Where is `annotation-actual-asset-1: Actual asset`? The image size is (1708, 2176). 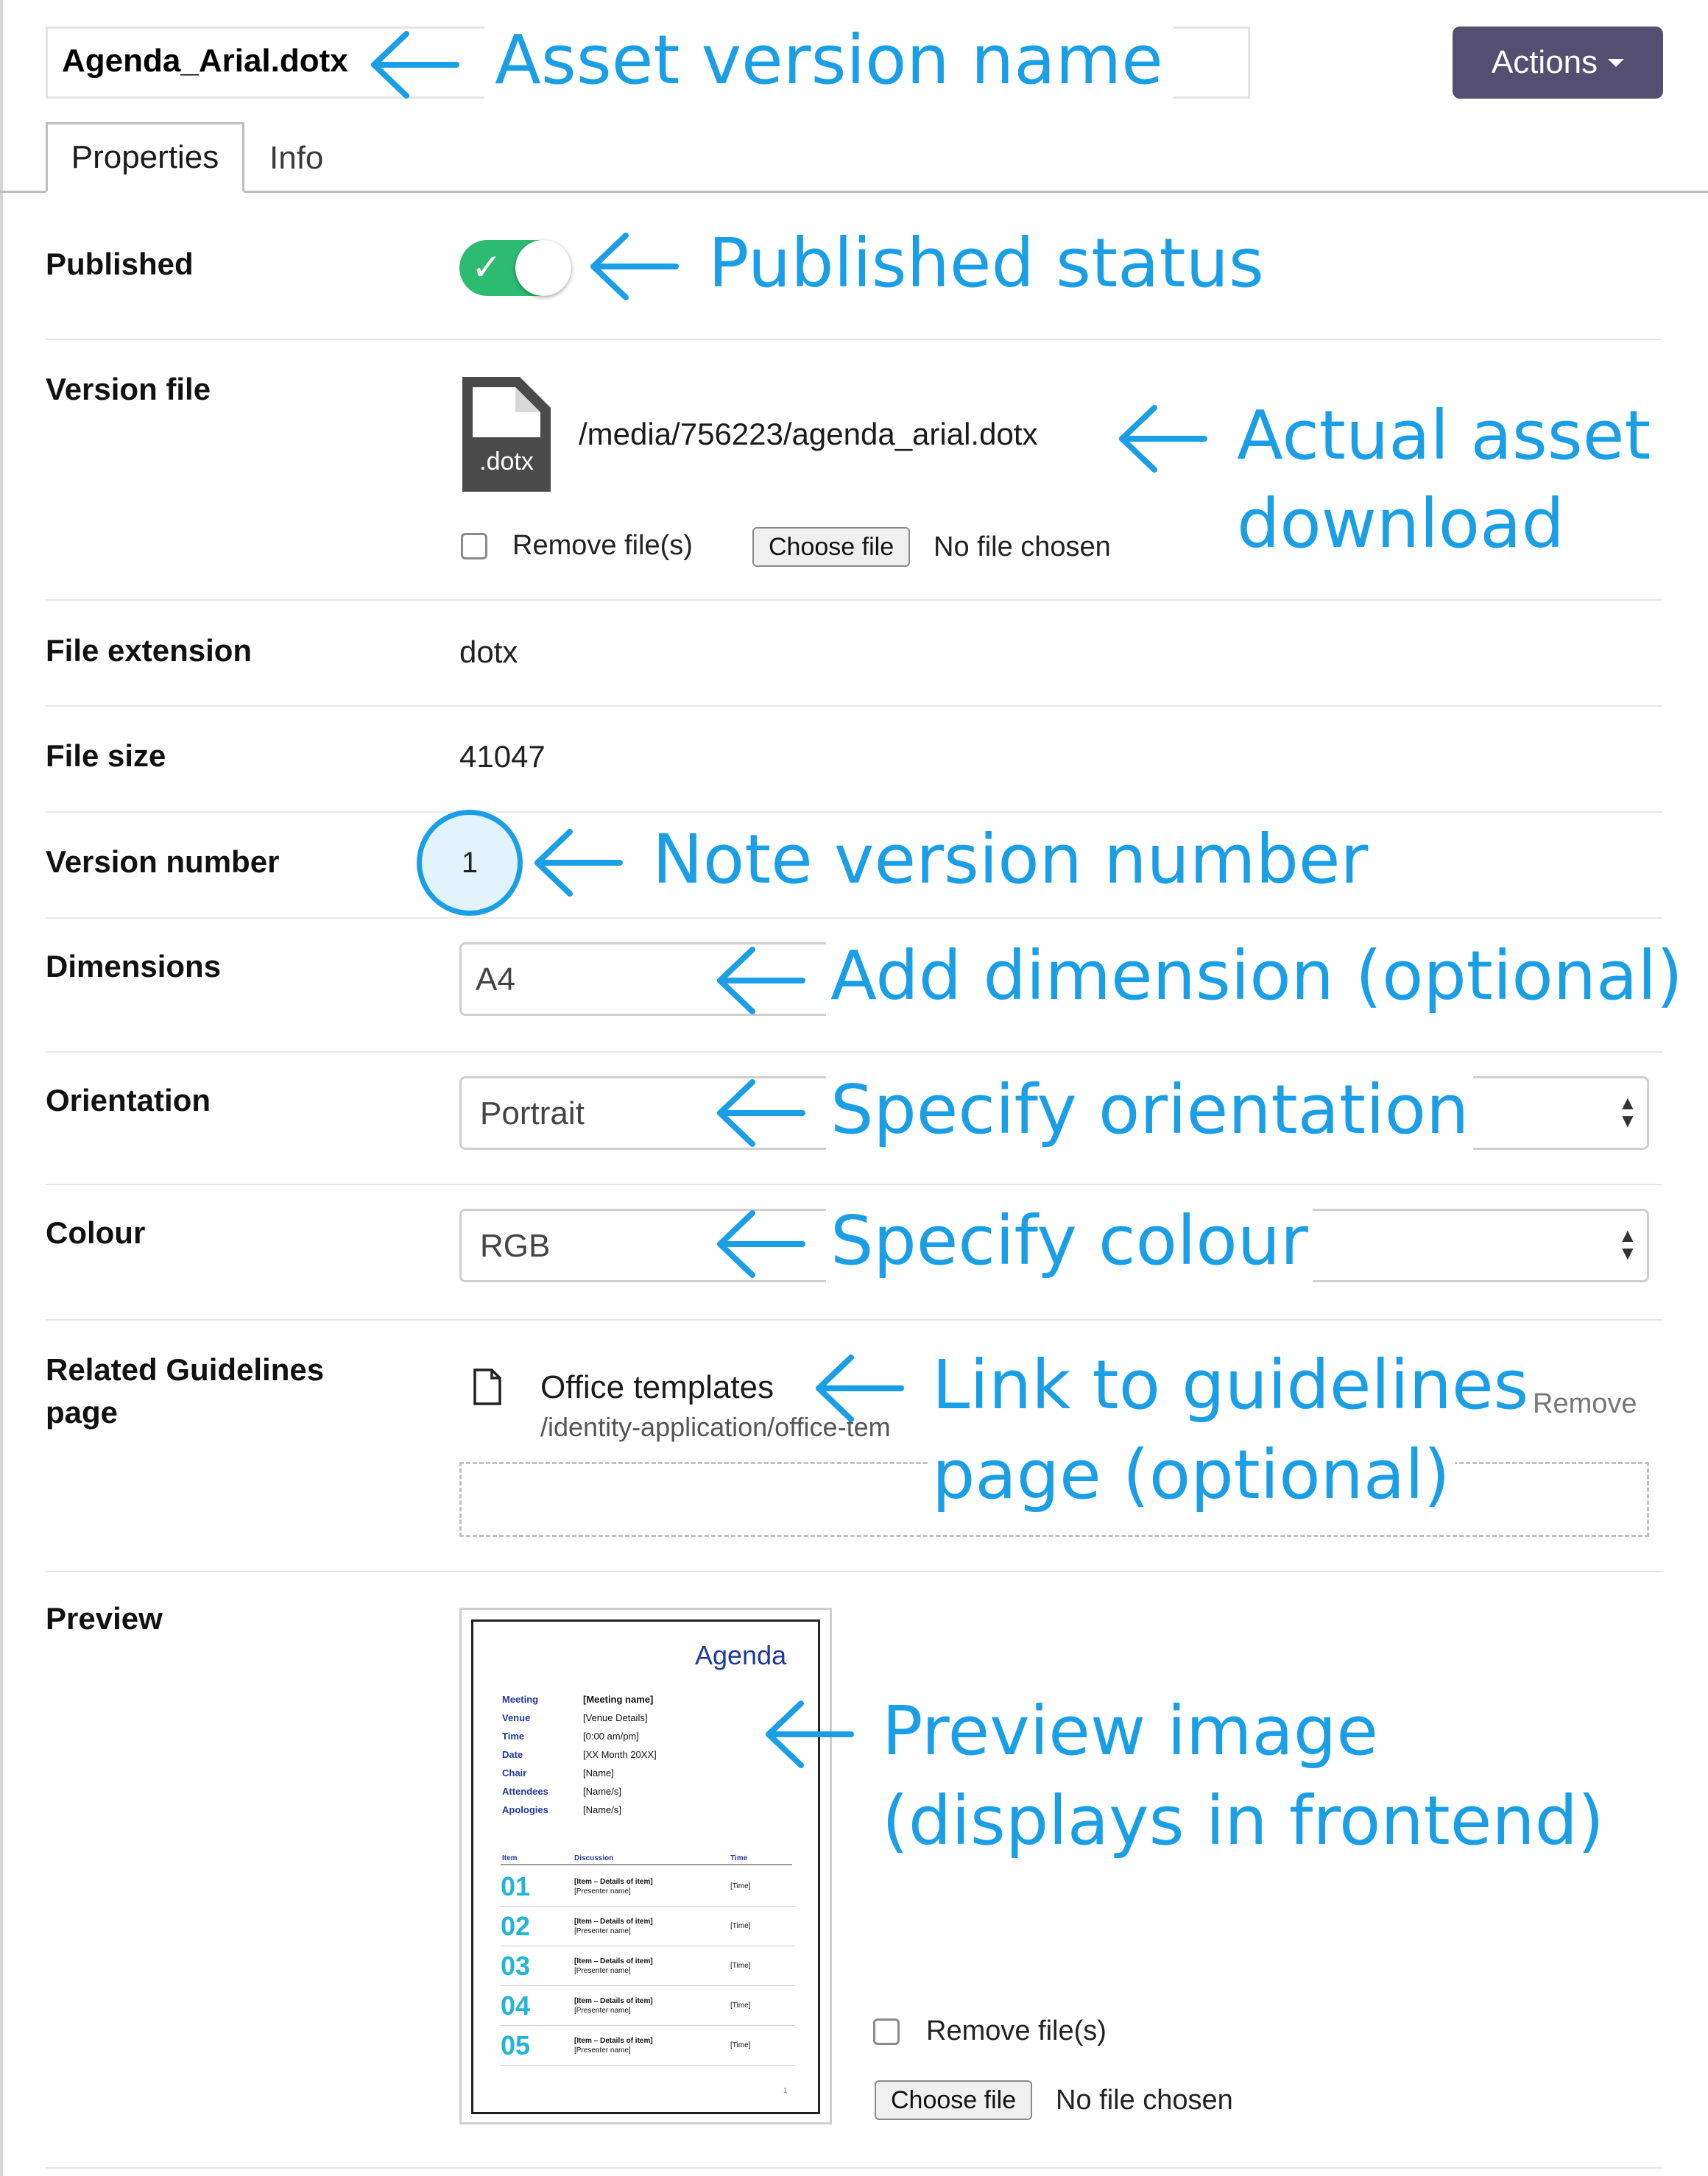
annotation-actual-asset-1: Actual asset is located at coordinates (1444, 435).